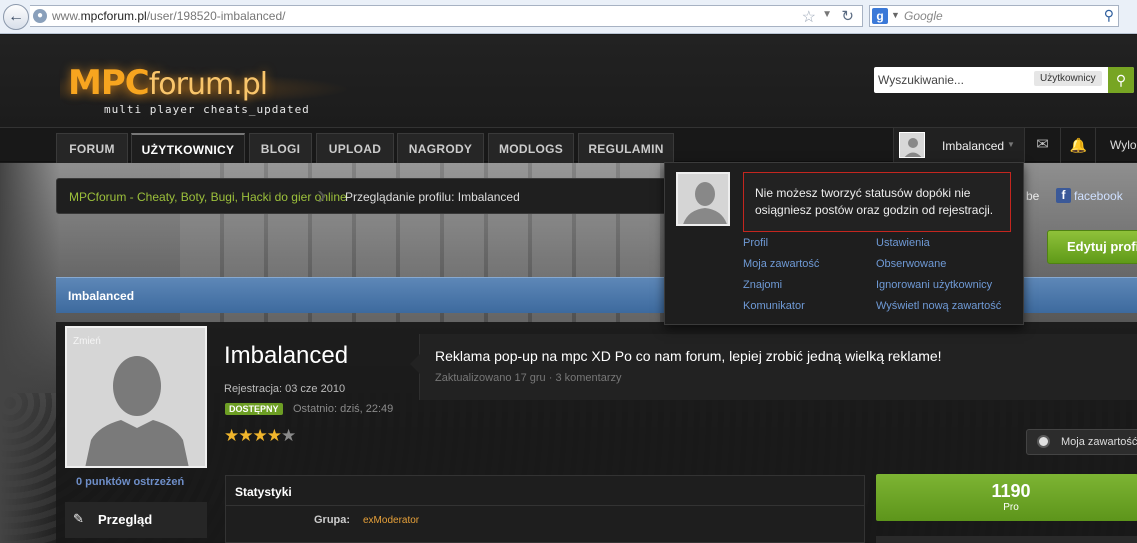  Describe the element at coordinates (1068, 78) in the screenshot. I see `search-scope-button: Użytkownicy` at that location.